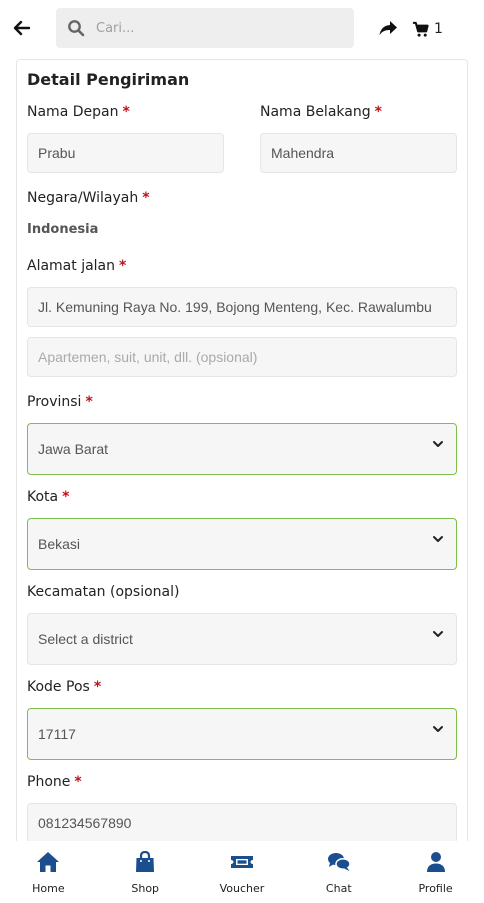 Image resolution: width=484 pixels, height=903 pixels. I want to click on city-label: Kota *, so click(48, 497).